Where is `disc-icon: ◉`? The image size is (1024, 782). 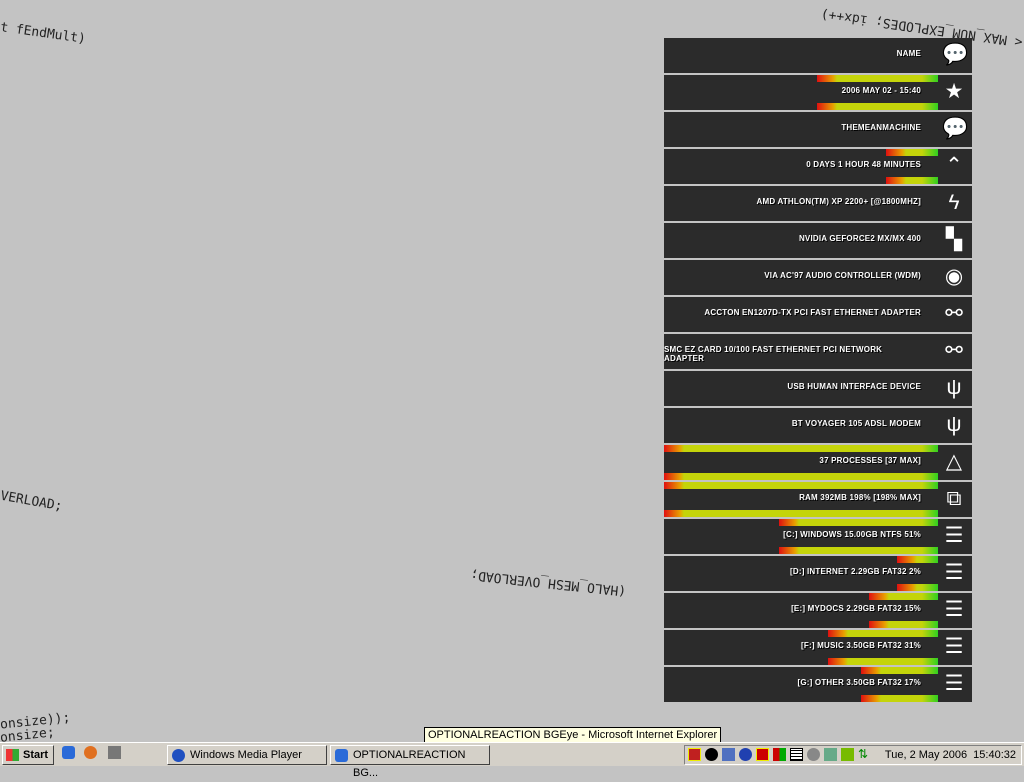
disc-icon: ◉ is located at coordinates (954, 276).